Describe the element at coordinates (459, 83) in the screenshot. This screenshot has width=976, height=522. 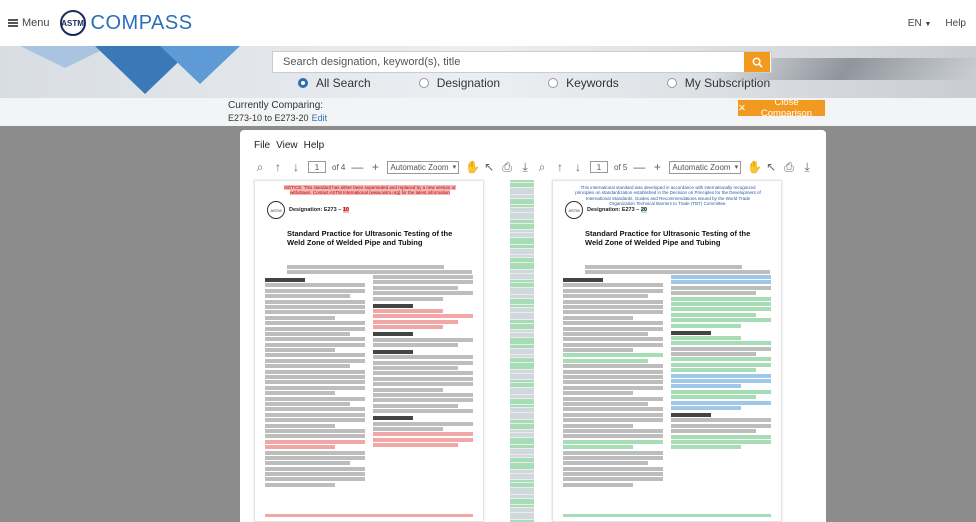
I see `radio-designation: Designation` at that location.